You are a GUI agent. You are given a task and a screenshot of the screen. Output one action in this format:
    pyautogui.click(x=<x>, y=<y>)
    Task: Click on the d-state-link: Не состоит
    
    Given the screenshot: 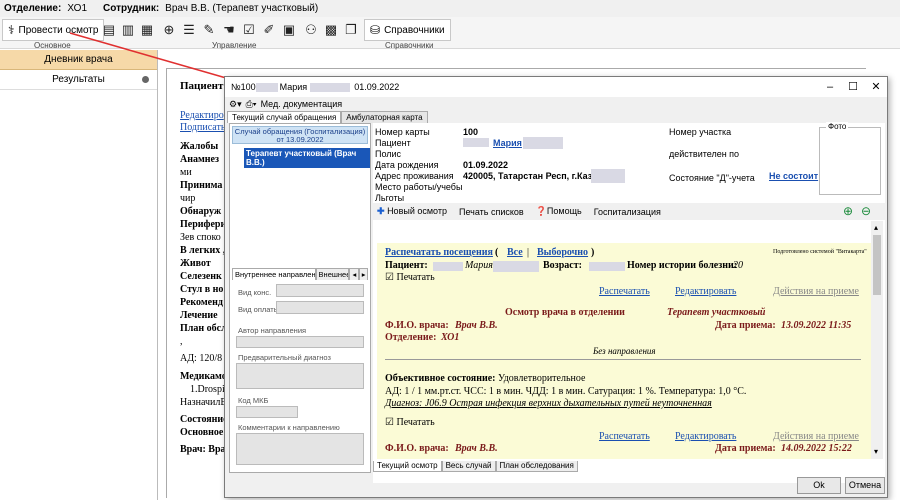 What is the action you would take?
    pyautogui.click(x=793, y=176)
    